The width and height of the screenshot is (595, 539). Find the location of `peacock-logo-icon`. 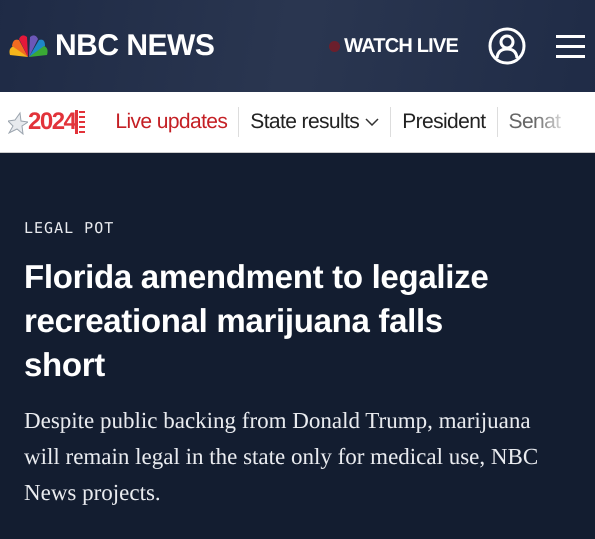

peacock-logo-icon is located at coordinates (28, 46).